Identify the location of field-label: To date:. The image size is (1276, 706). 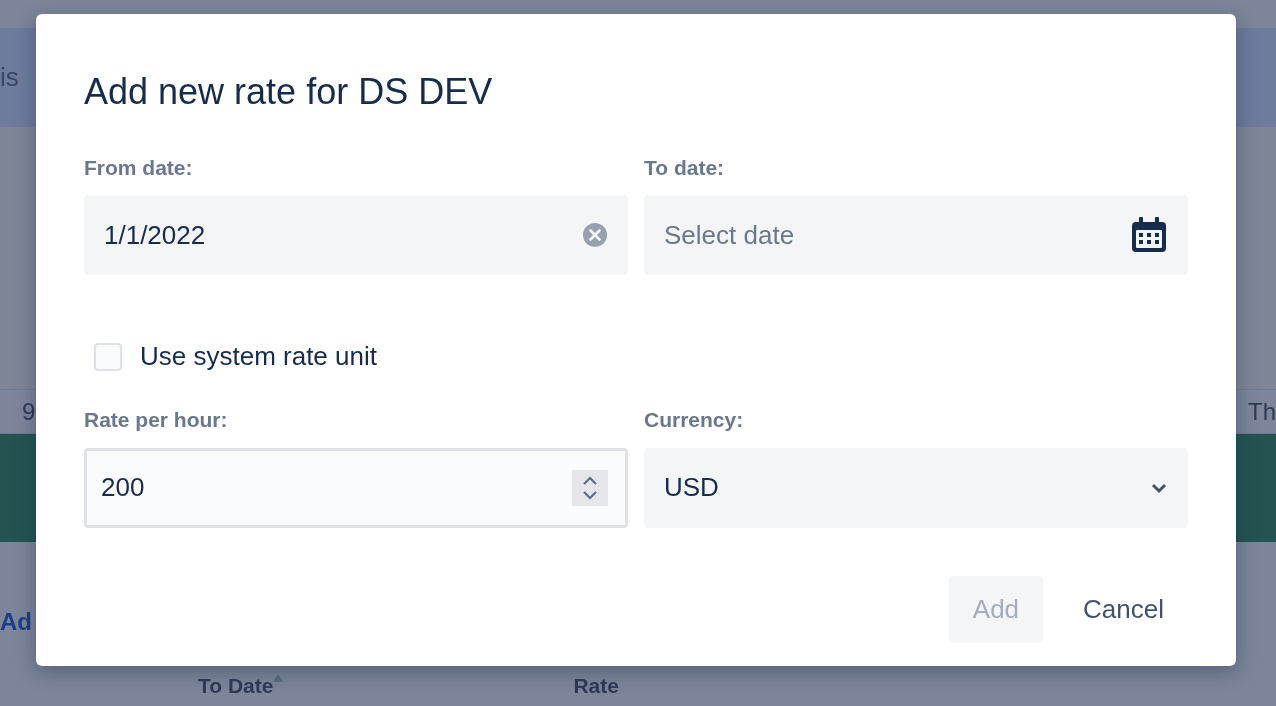
(685, 167).